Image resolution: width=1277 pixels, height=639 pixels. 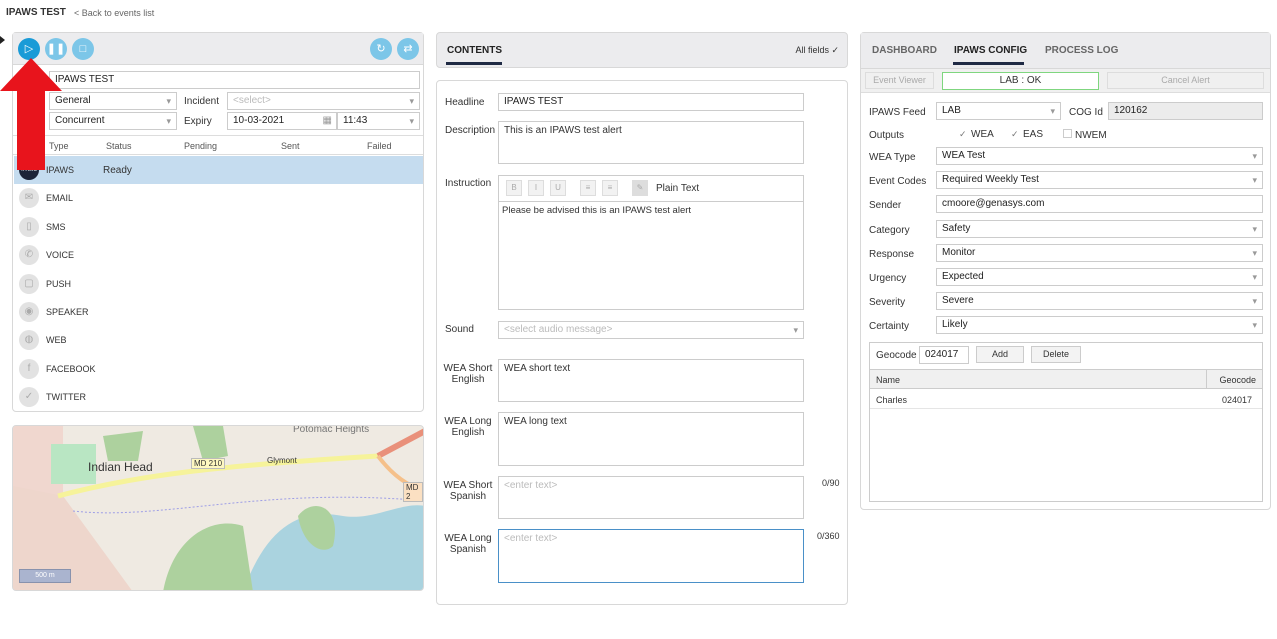 What do you see at coordinates (459, 329) in the screenshot?
I see `sound-label: Sound` at bounding box center [459, 329].